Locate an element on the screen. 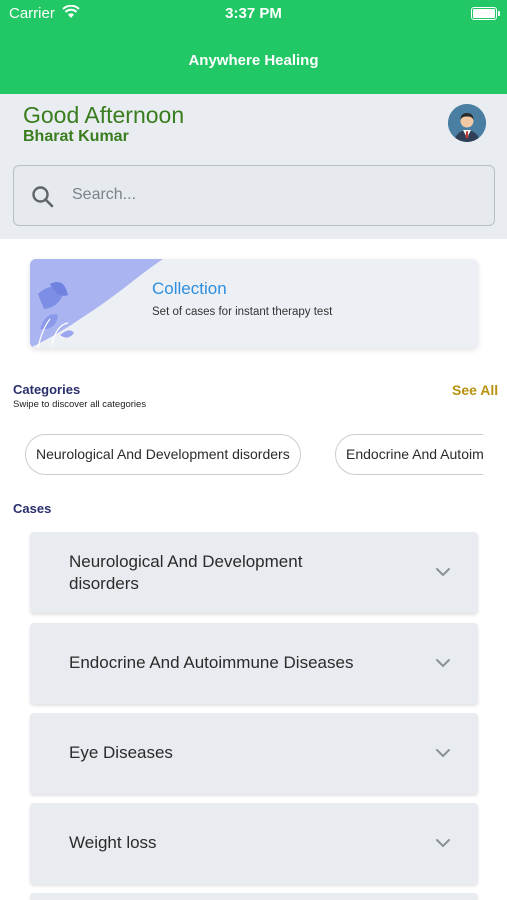 This screenshot has width=507, height=900. battery-icon is located at coordinates (485, 13).